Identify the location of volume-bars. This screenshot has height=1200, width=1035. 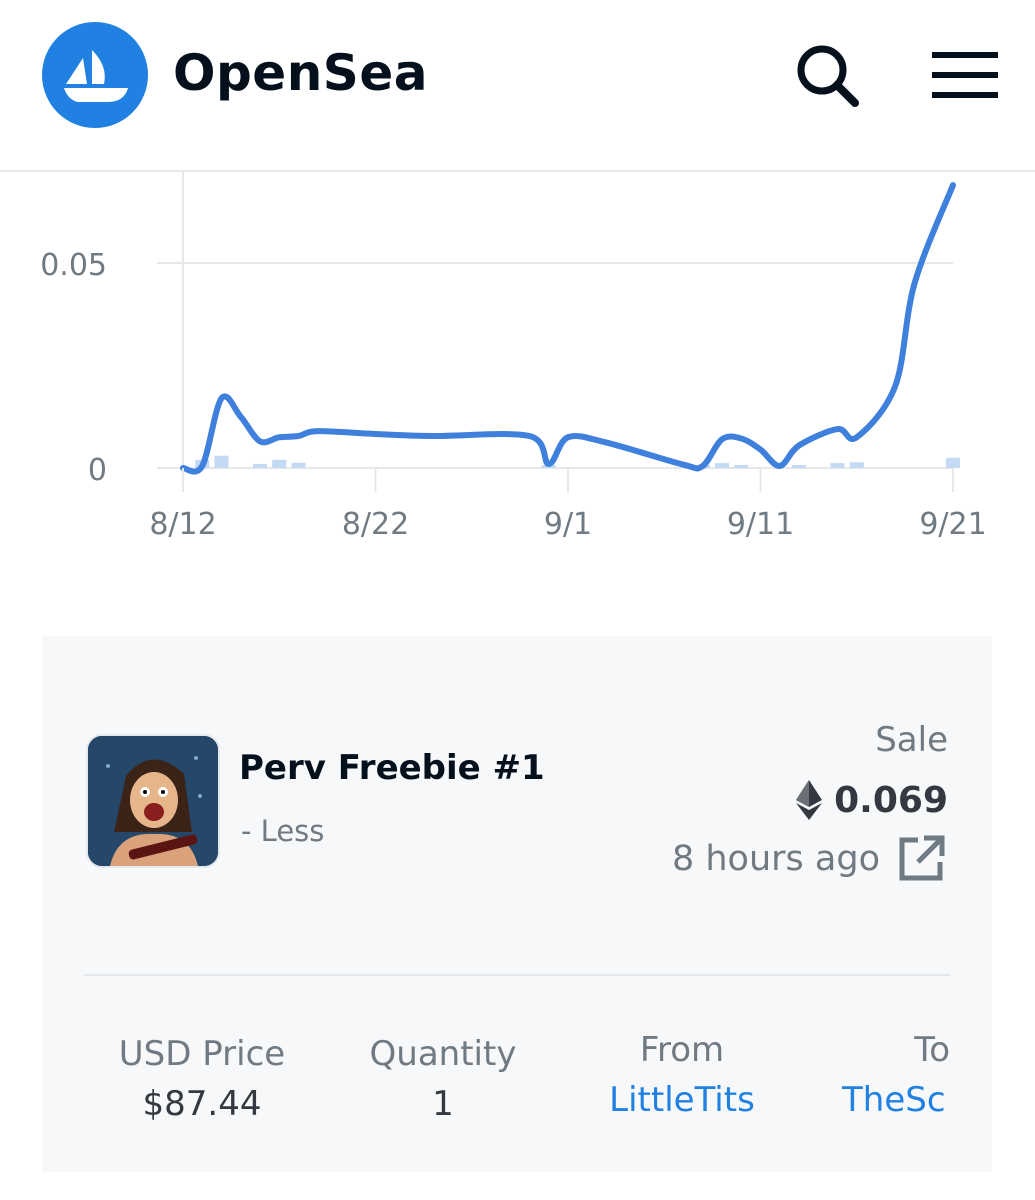
(577, 461).